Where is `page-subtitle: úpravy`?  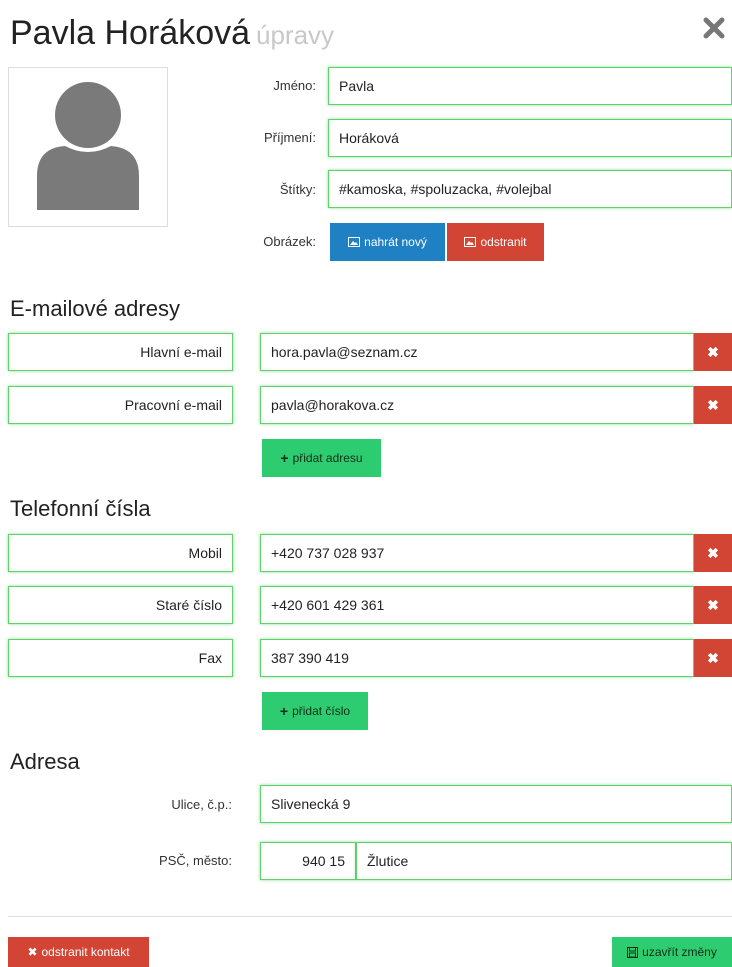
page-subtitle: úpravy is located at coordinates (295, 35).